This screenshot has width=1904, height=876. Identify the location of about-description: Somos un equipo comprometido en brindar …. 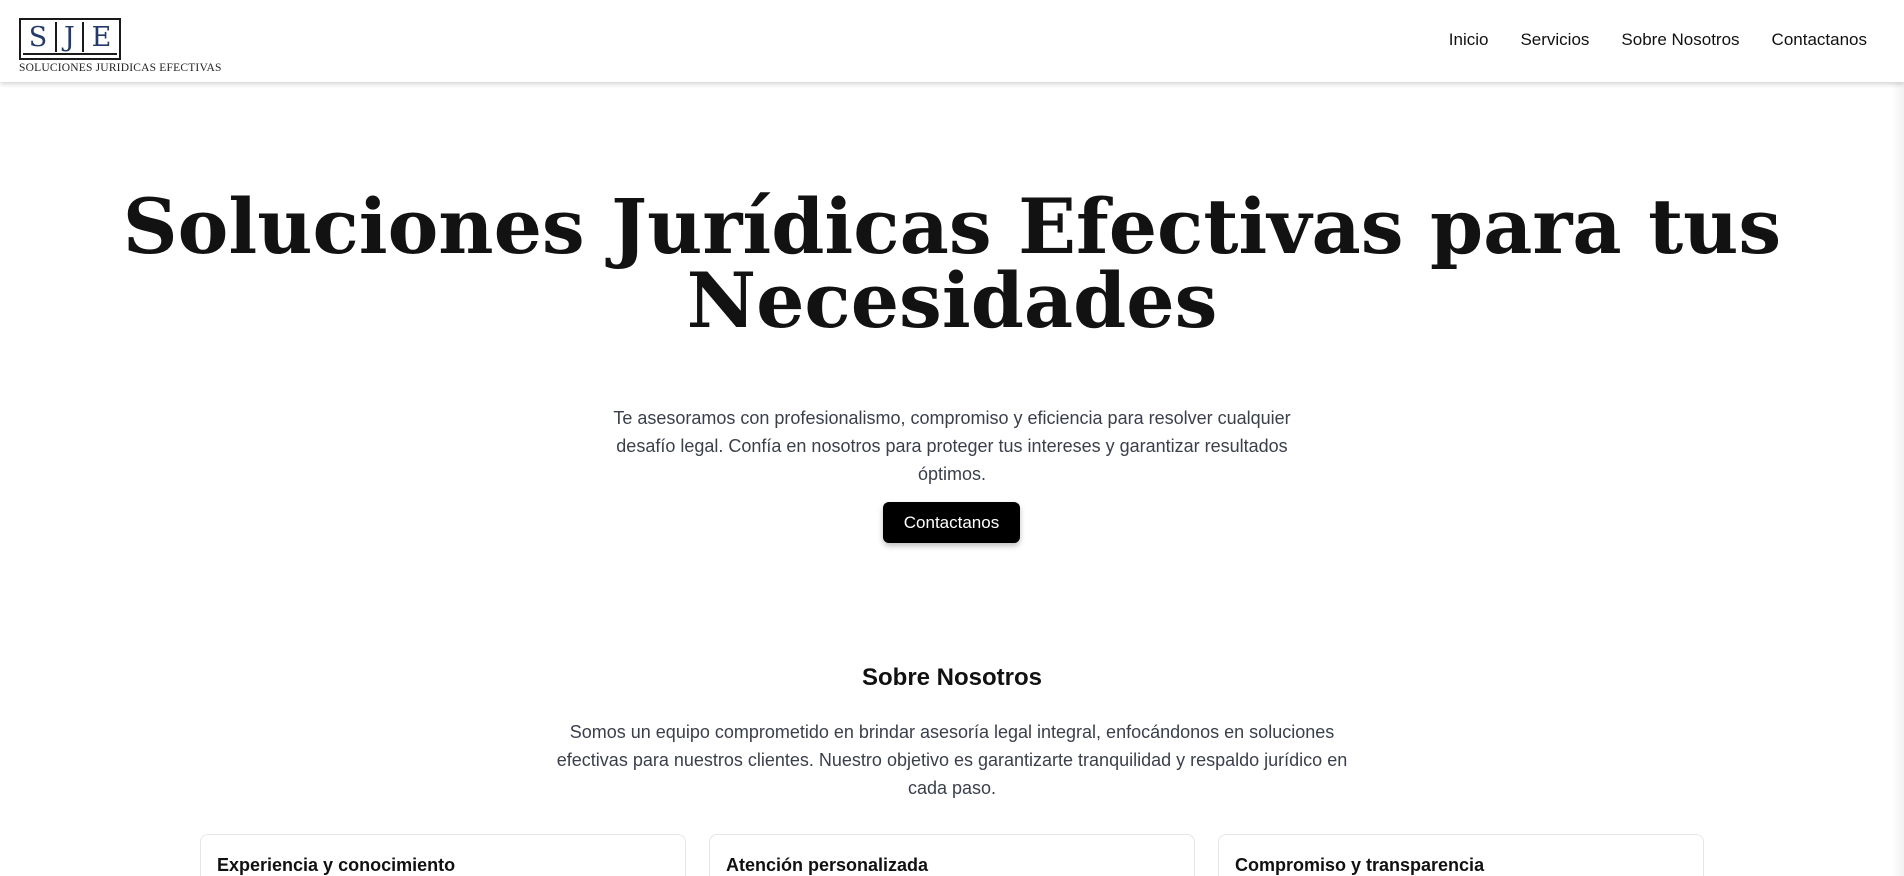
(952, 760).